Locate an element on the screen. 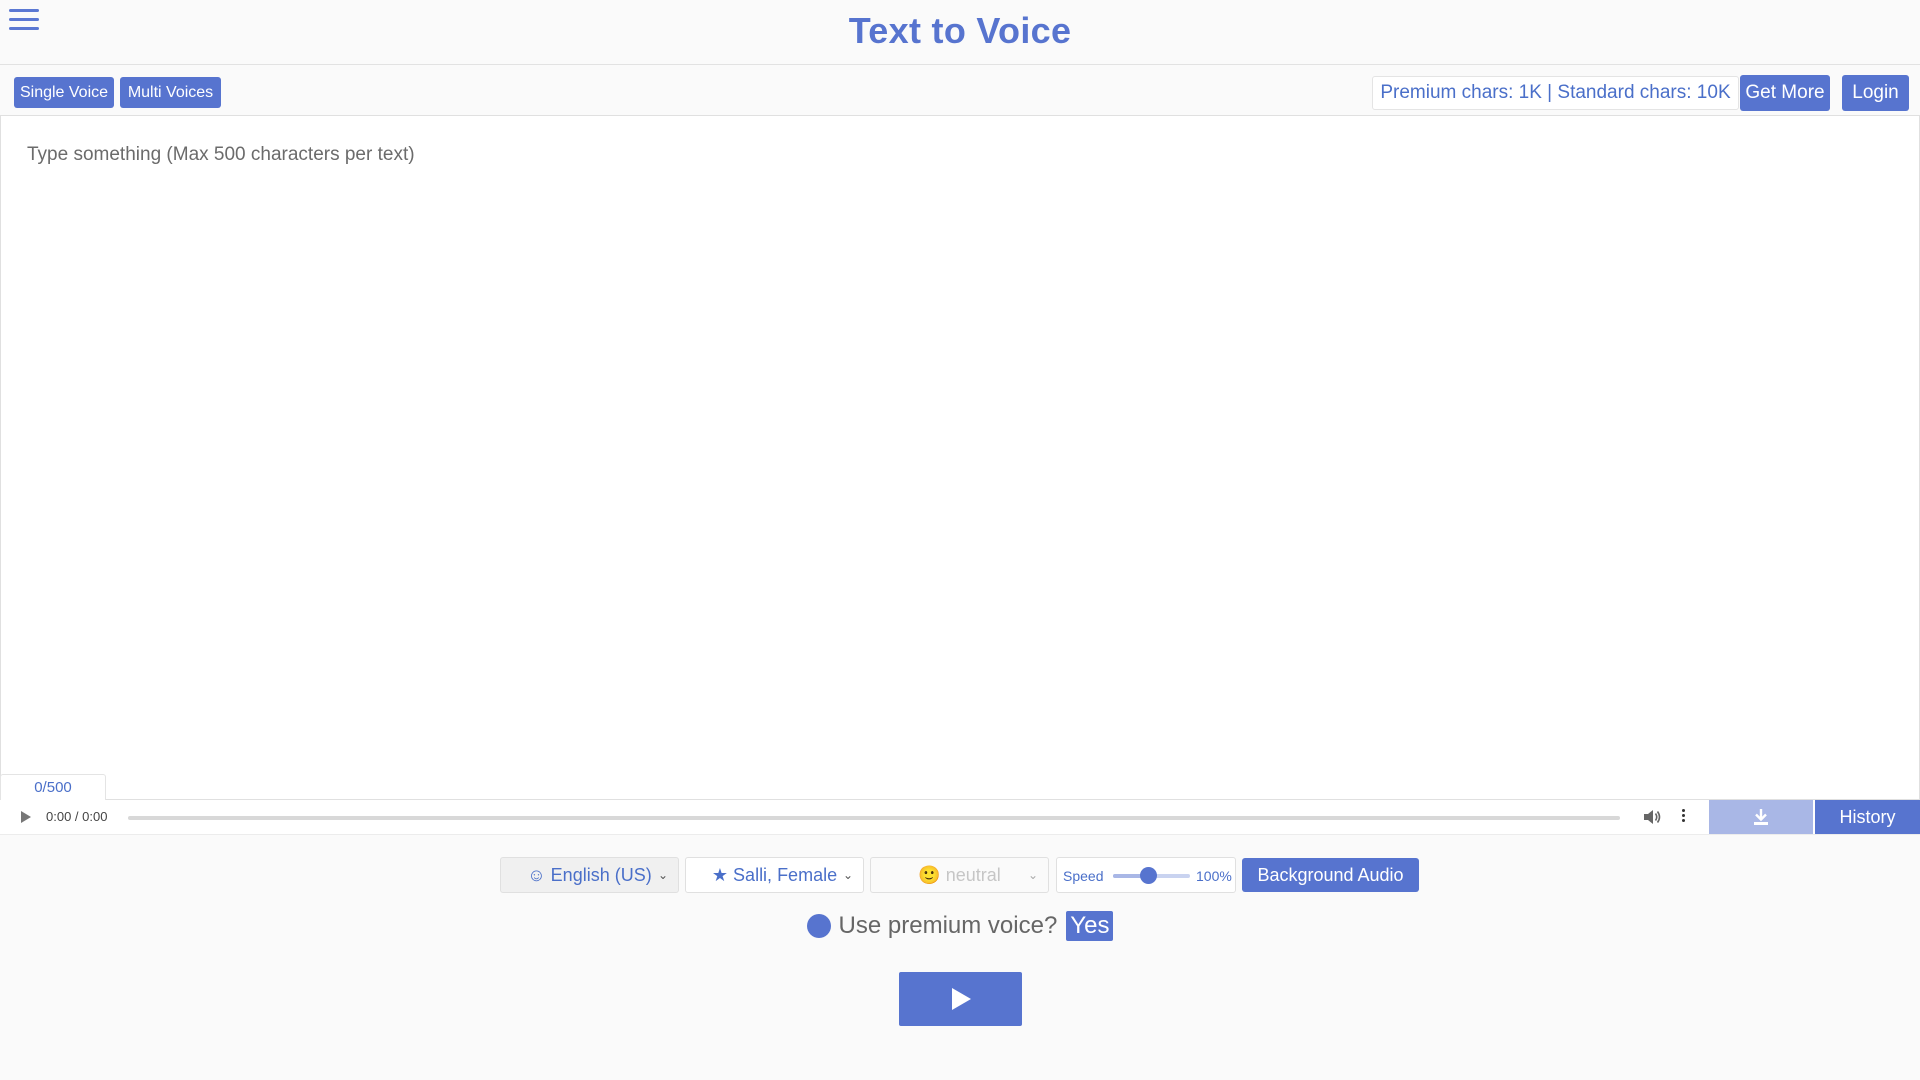 The image size is (1920, 1080). play-icon is located at coordinates (961, 999).